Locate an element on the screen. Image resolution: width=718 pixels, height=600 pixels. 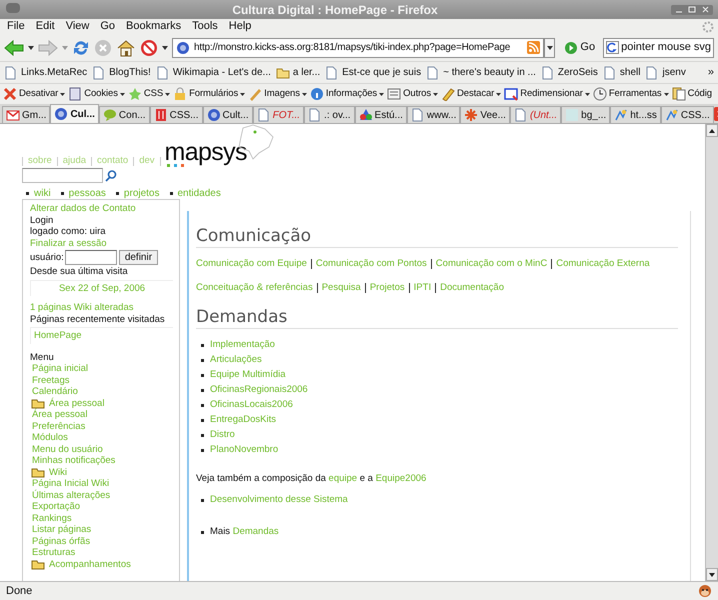
nav-link: pessoas is located at coordinates (87, 193).